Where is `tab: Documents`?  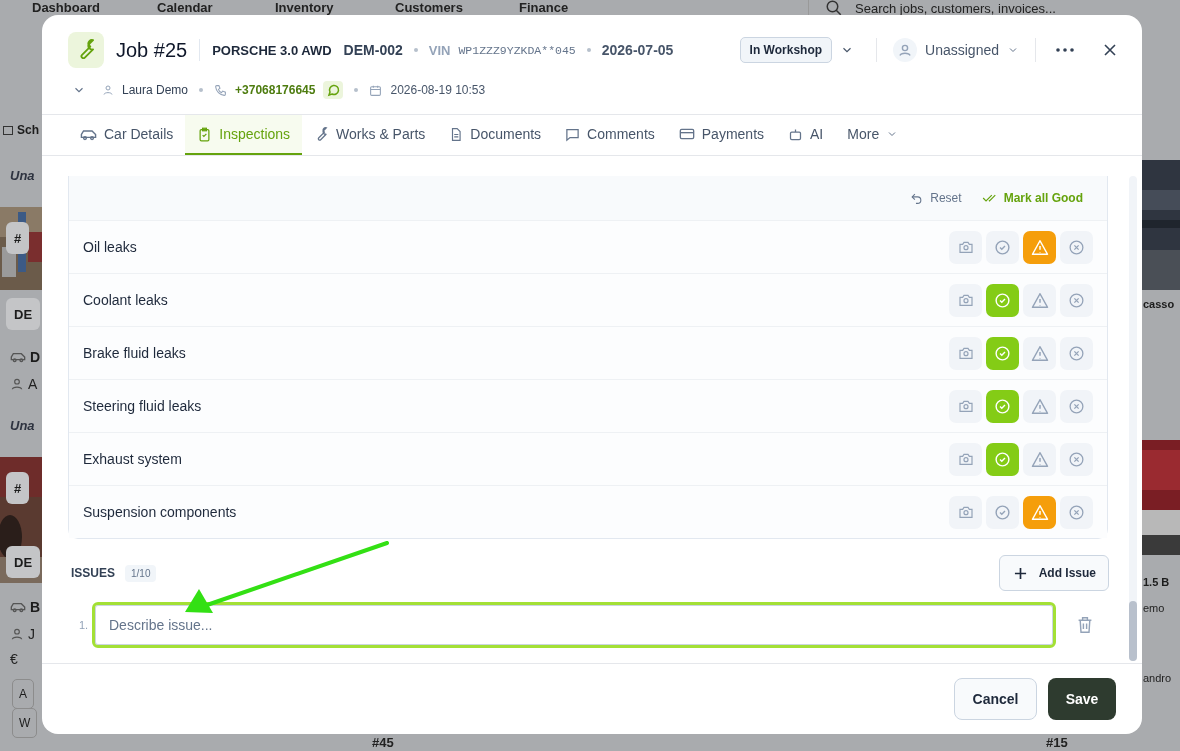 tab: Documents is located at coordinates (495, 135).